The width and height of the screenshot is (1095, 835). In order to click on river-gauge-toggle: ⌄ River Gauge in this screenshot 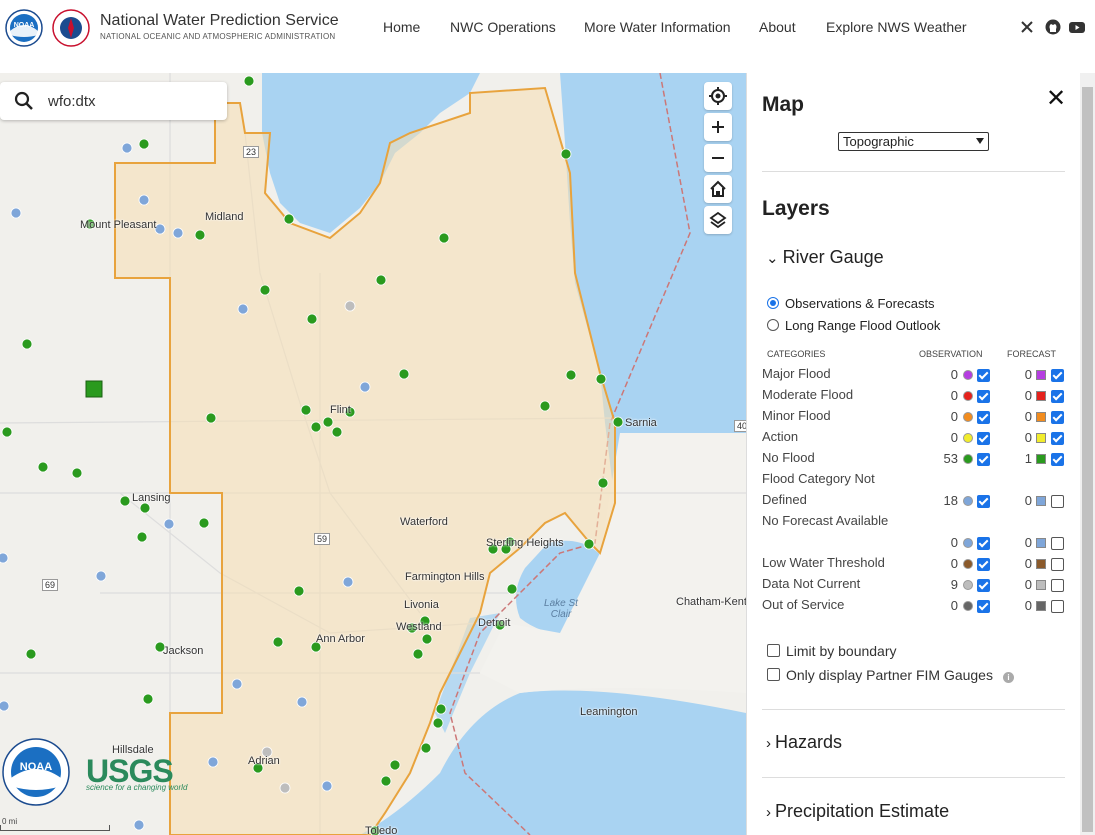, I will do `click(825, 257)`.